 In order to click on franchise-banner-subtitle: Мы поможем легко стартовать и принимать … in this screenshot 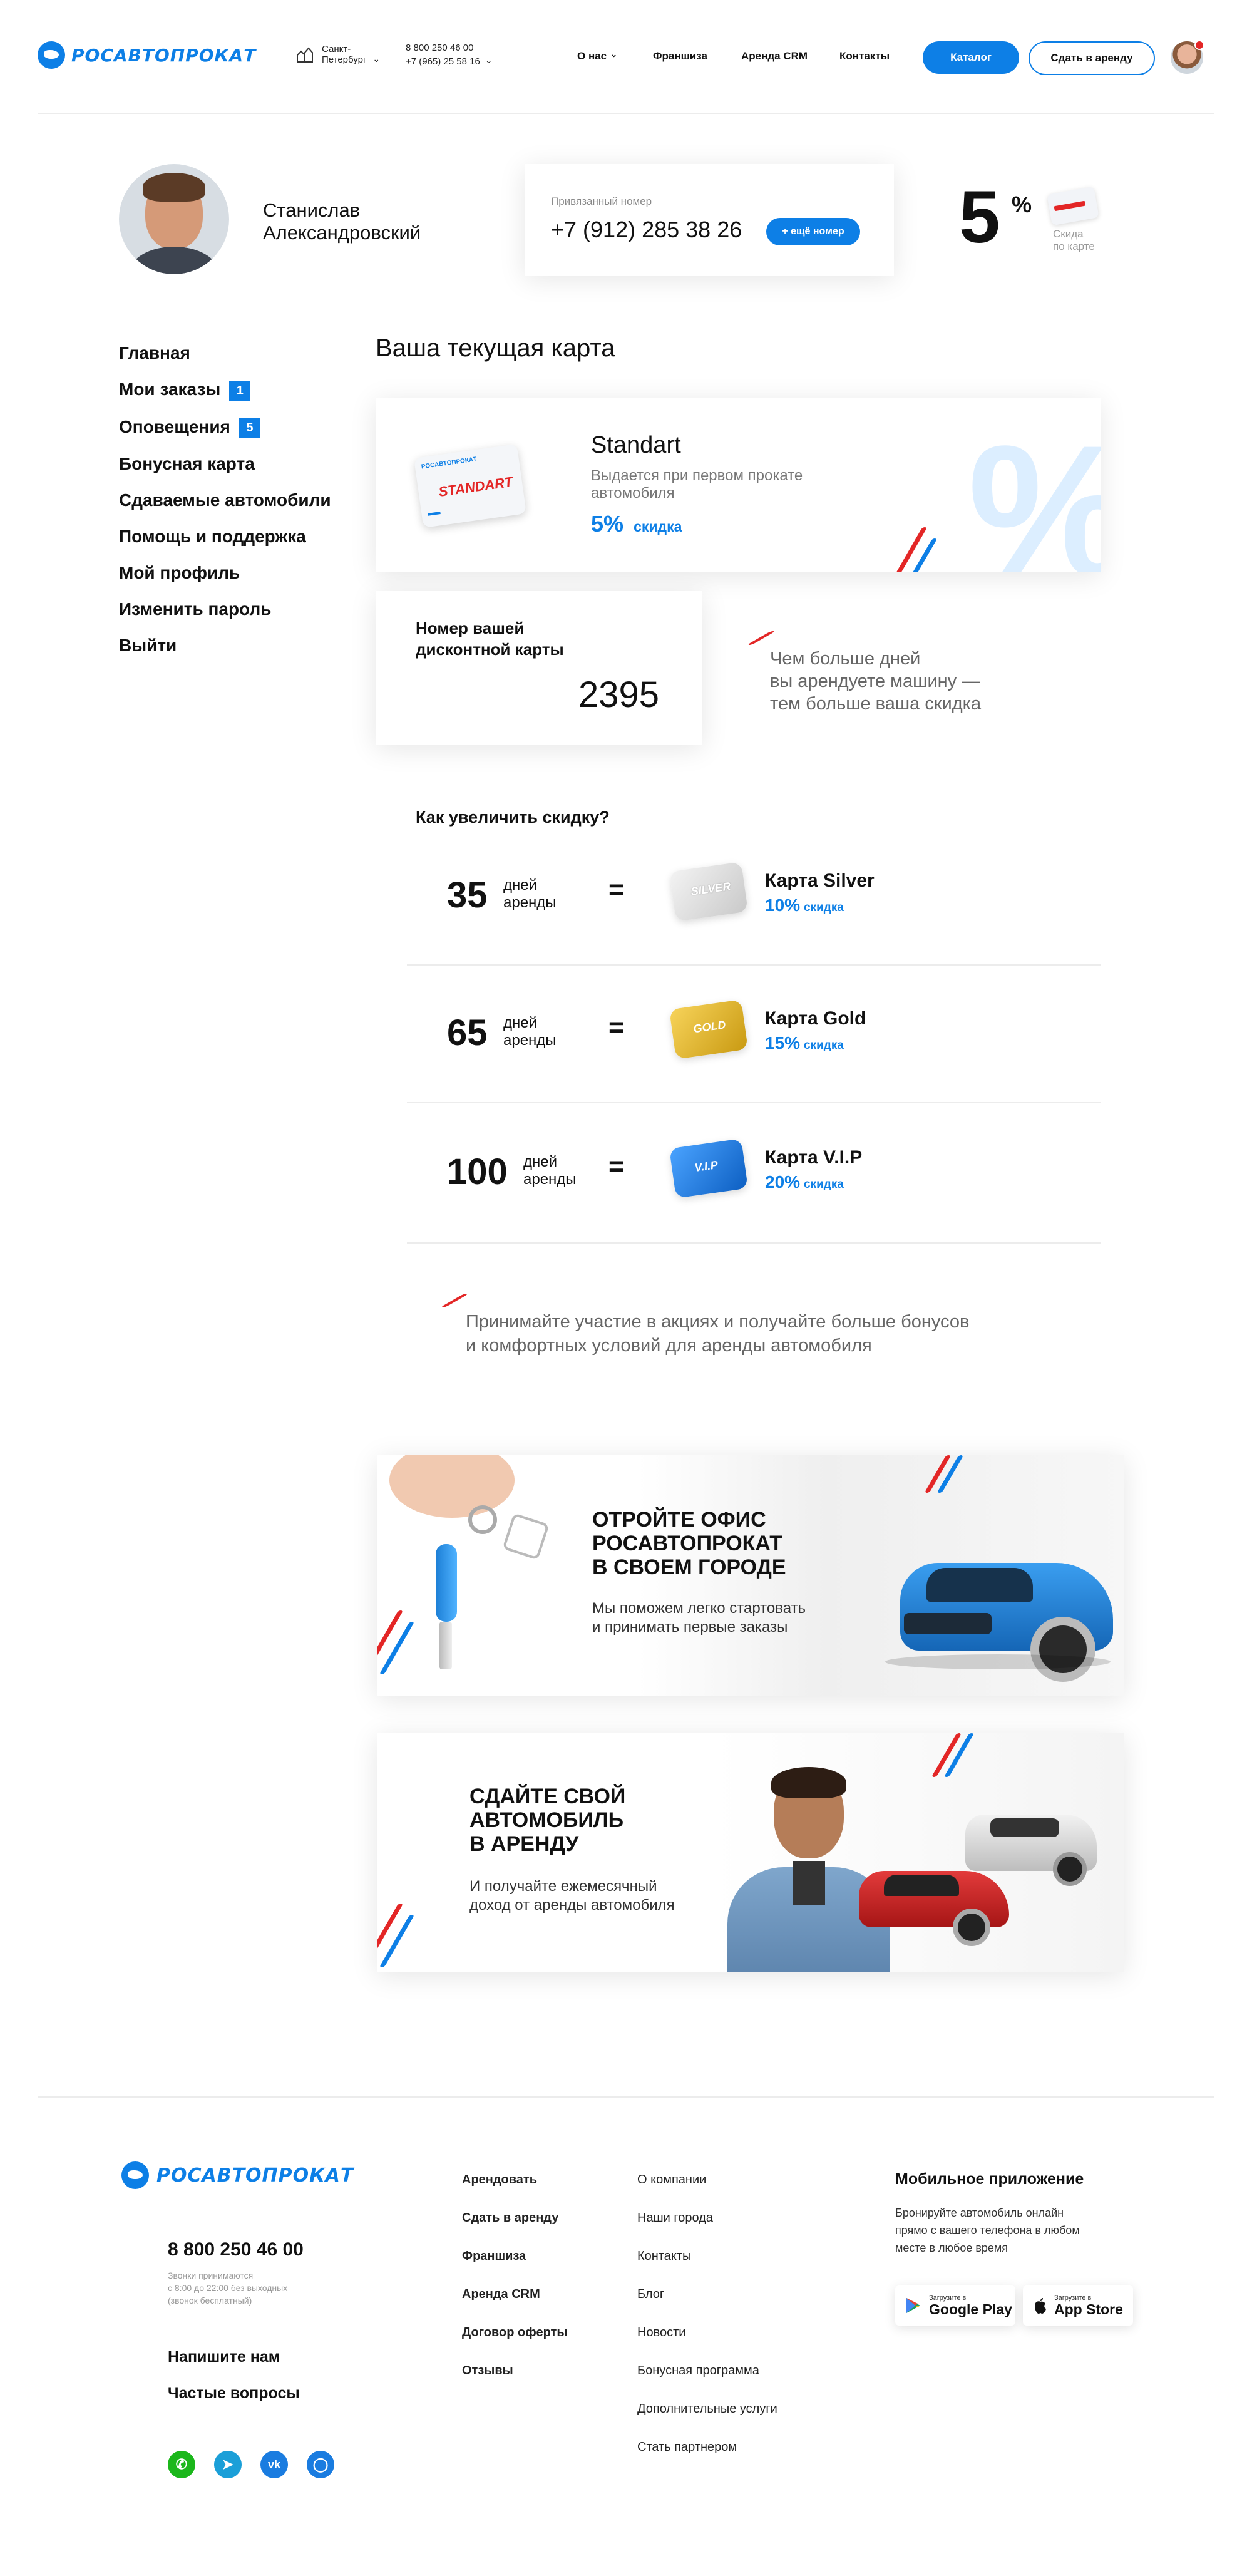, I will do `click(699, 1618)`.